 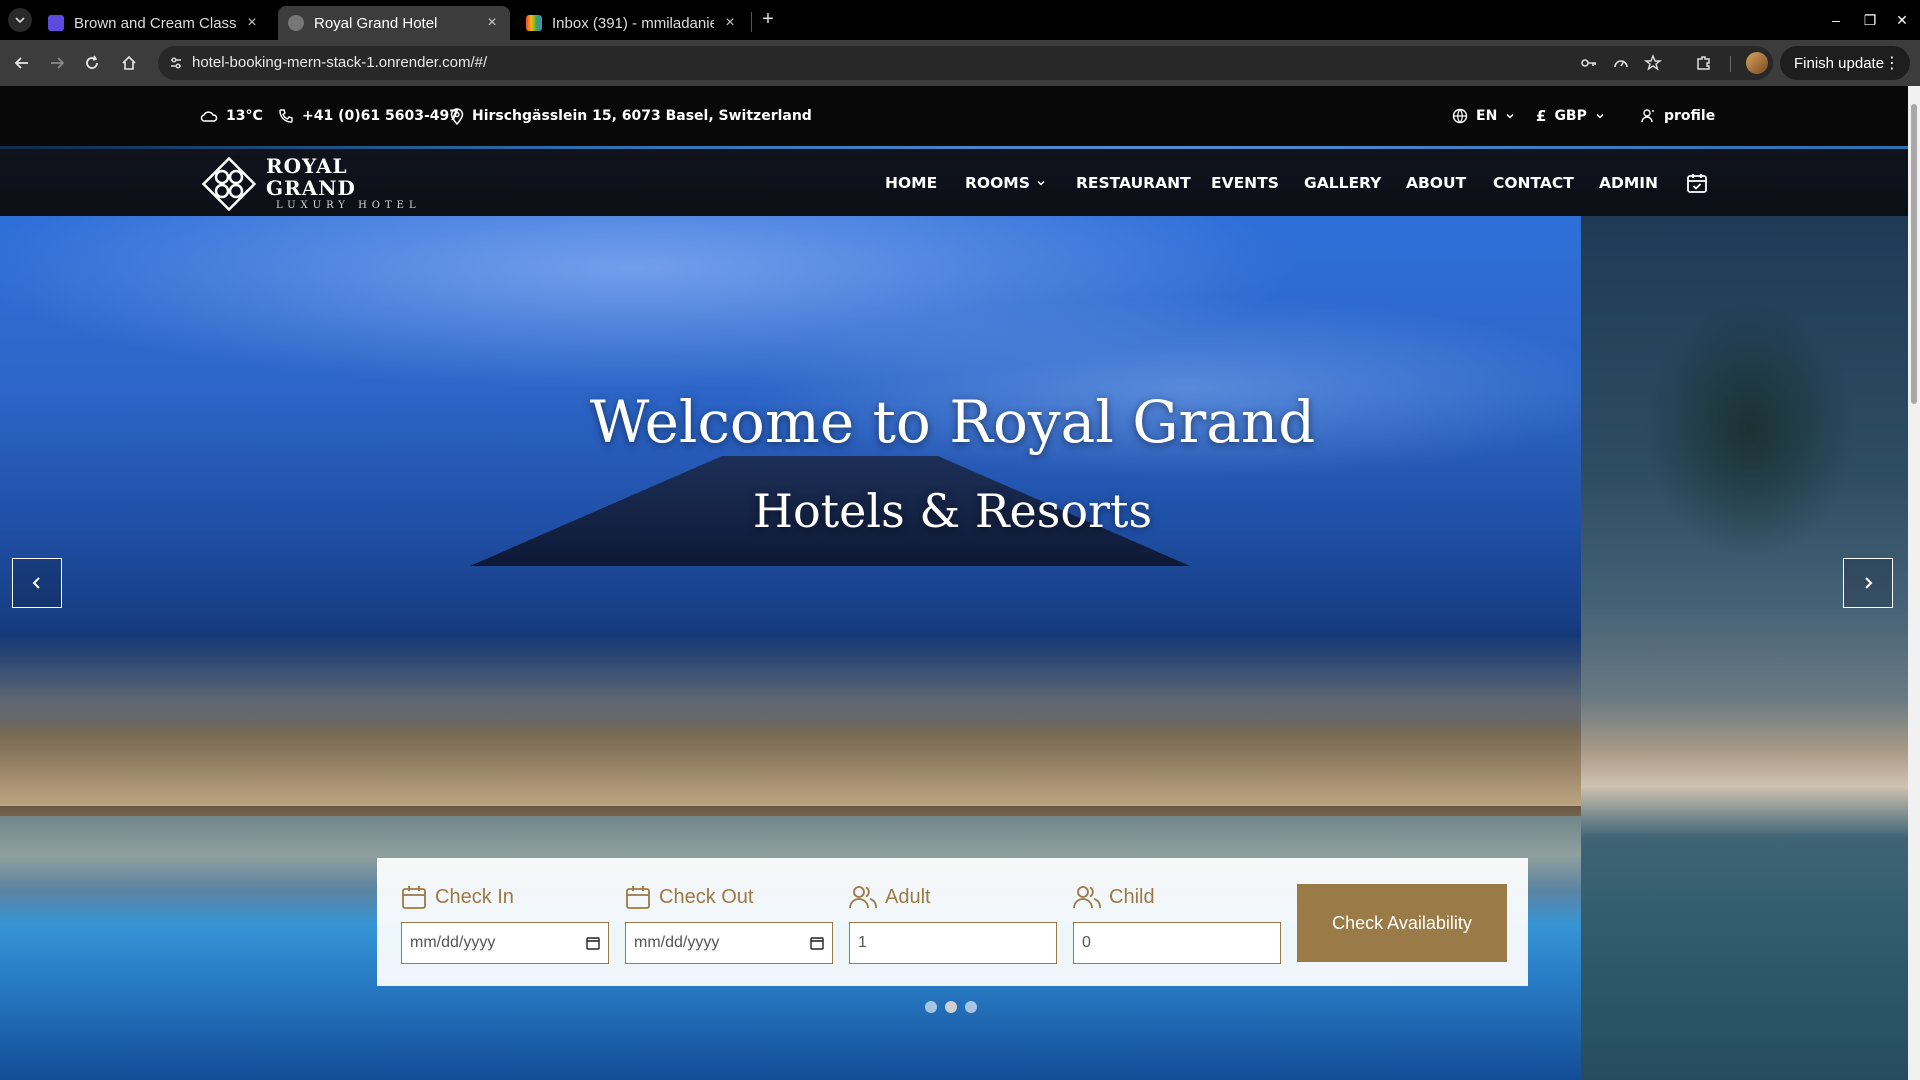 I want to click on nav-label: EVENTS, so click(x=1245, y=183).